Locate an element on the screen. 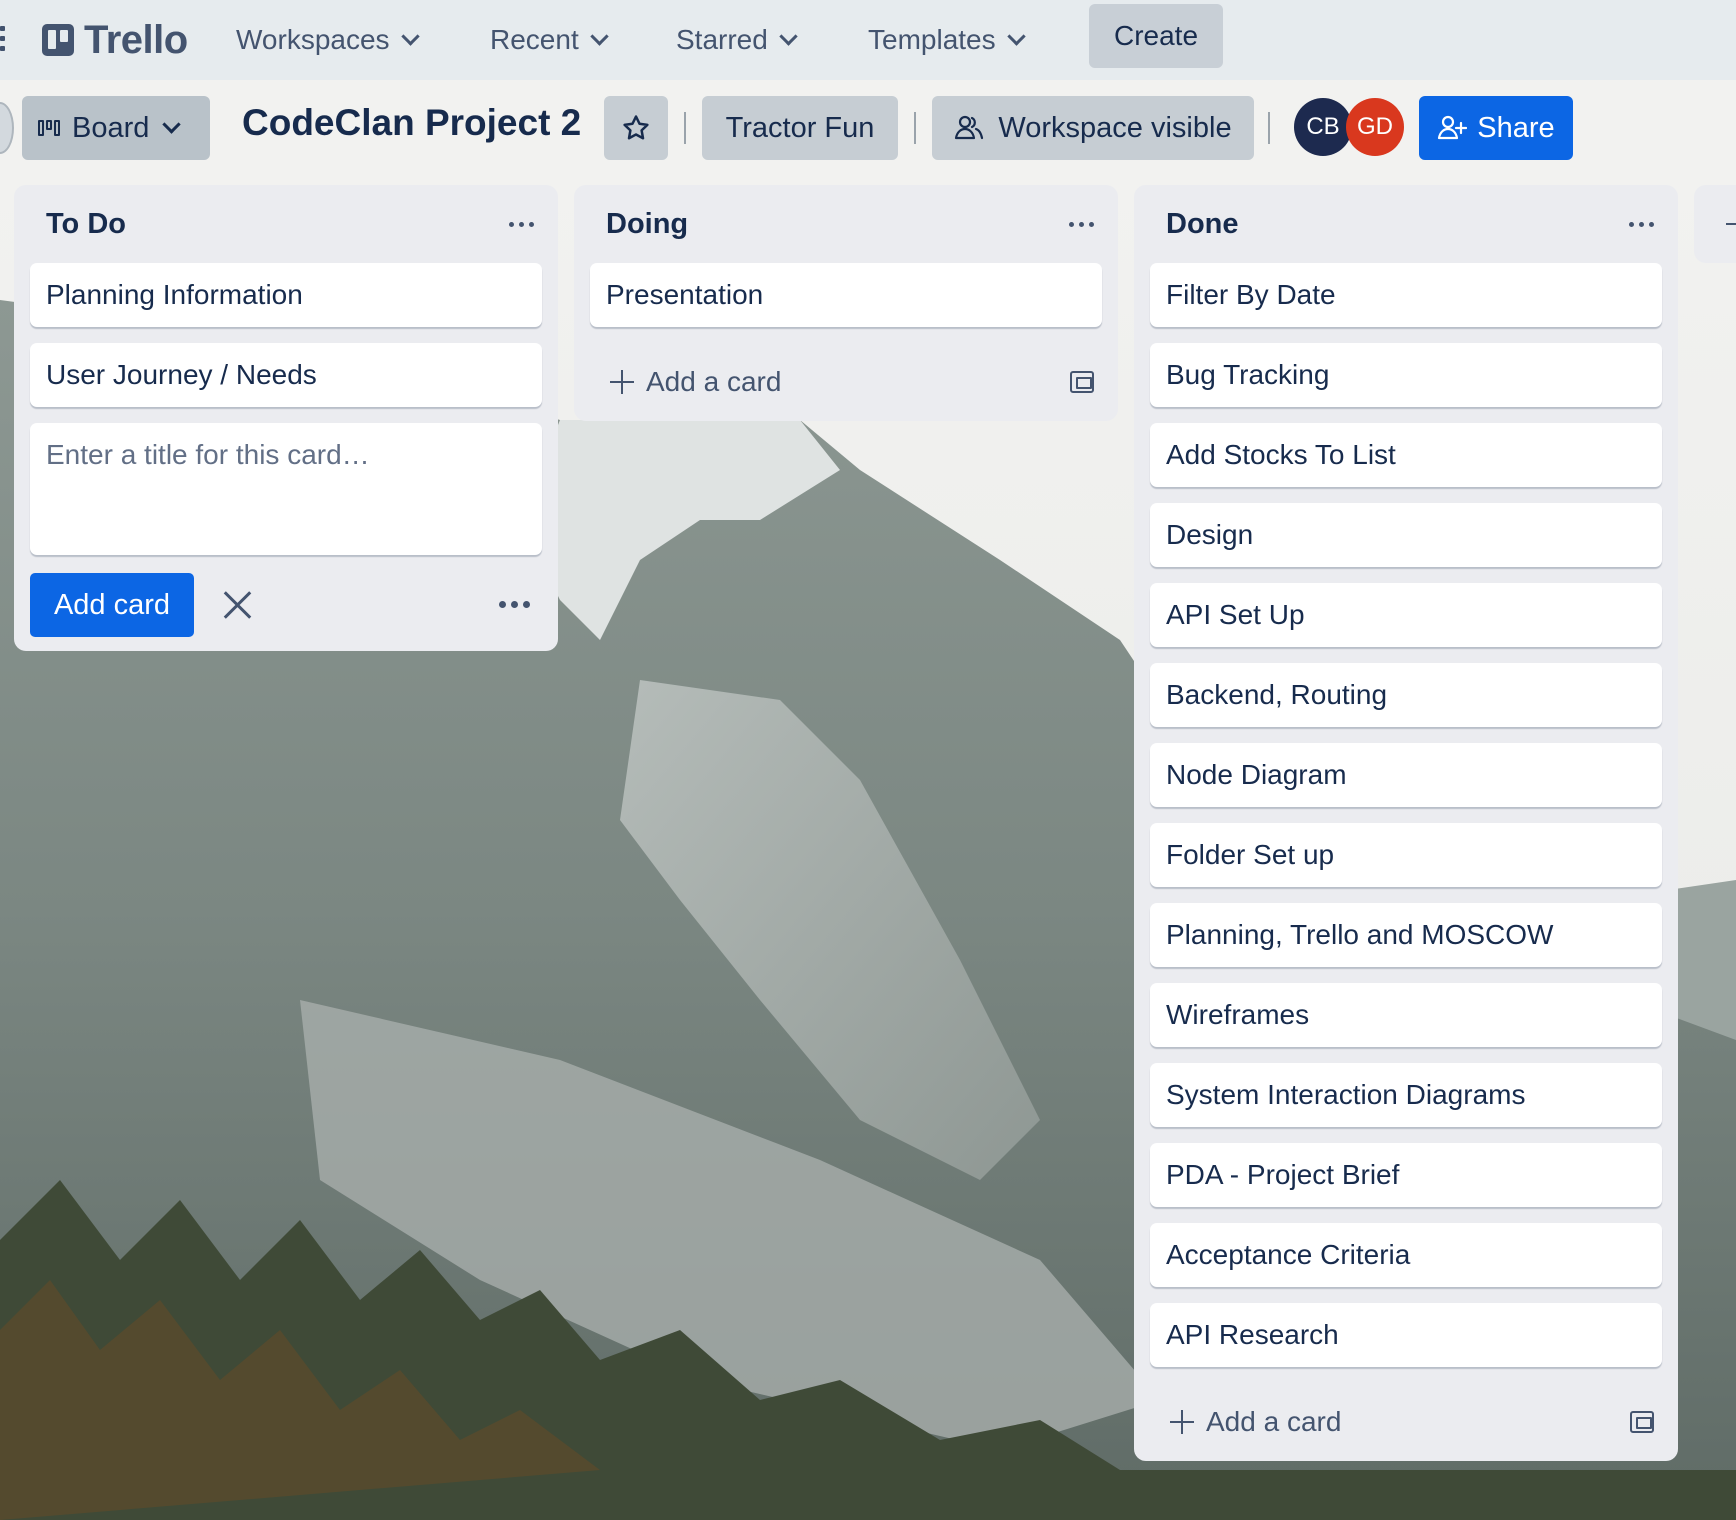 The height and width of the screenshot is (1520, 1736). composer-options-icon is located at coordinates (514, 604).